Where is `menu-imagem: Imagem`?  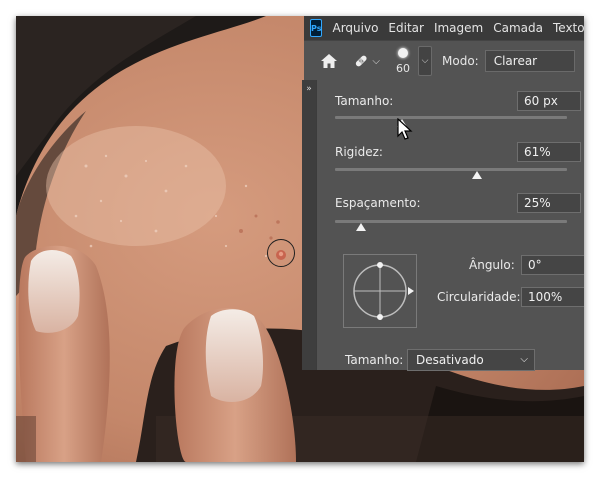 menu-imagem: Imagem is located at coordinates (458, 28).